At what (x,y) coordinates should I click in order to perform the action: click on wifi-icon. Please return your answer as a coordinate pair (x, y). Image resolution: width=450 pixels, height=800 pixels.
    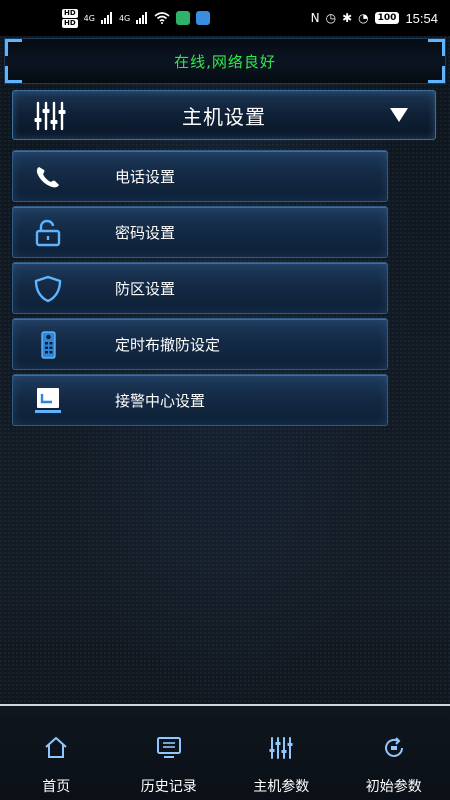
    Looking at the image, I should click on (162, 18).